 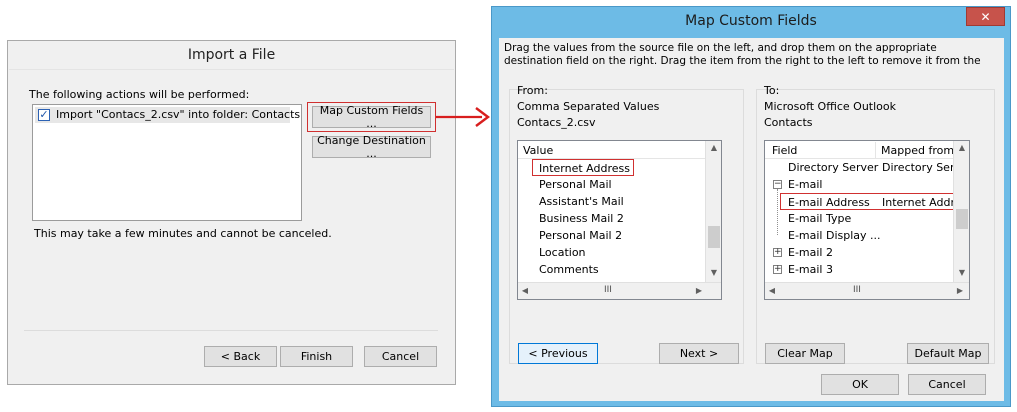 What do you see at coordinates (772, 90) in the screenshot?
I see `to-label: To:` at bounding box center [772, 90].